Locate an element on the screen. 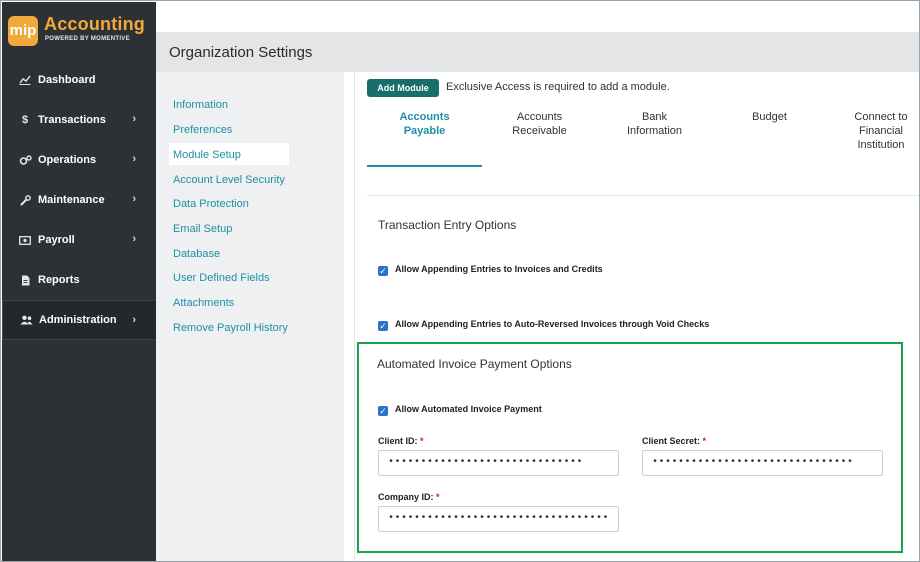 The height and width of the screenshot is (562, 920). submenu-item-data-protection: Data Protection is located at coordinates (211, 204).